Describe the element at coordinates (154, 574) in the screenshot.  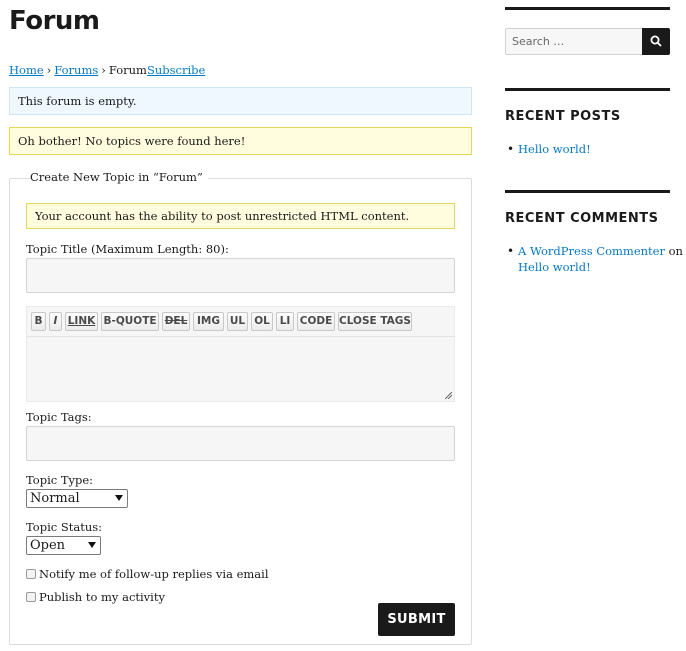
I see `notify-label: Notify me of follow-up replies via email` at that location.